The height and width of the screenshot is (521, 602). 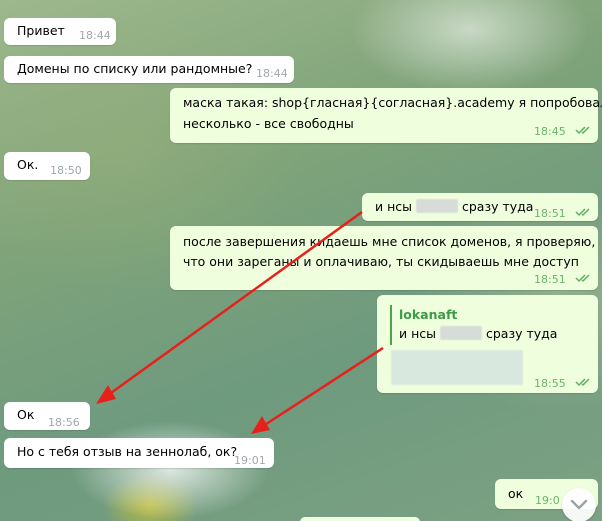 I want to click on incoming-message: Привет 18:44, so click(x=60, y=31).